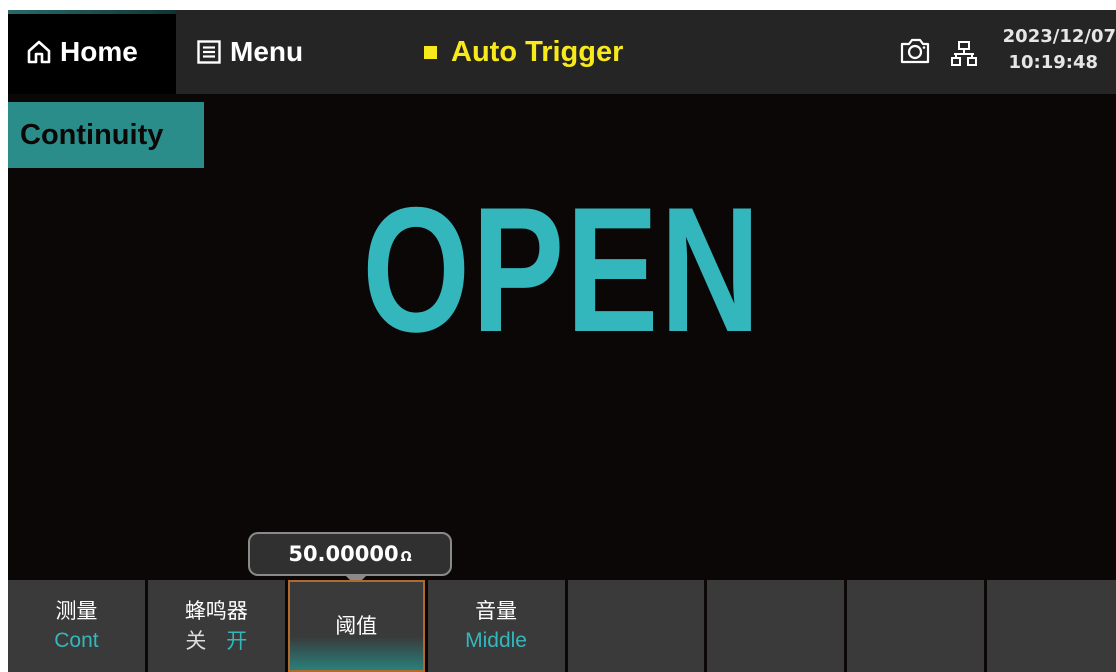 The width and height of the screenshot is (1116, 672). I want to click on home-tab-label: Home, so click(99, 51).